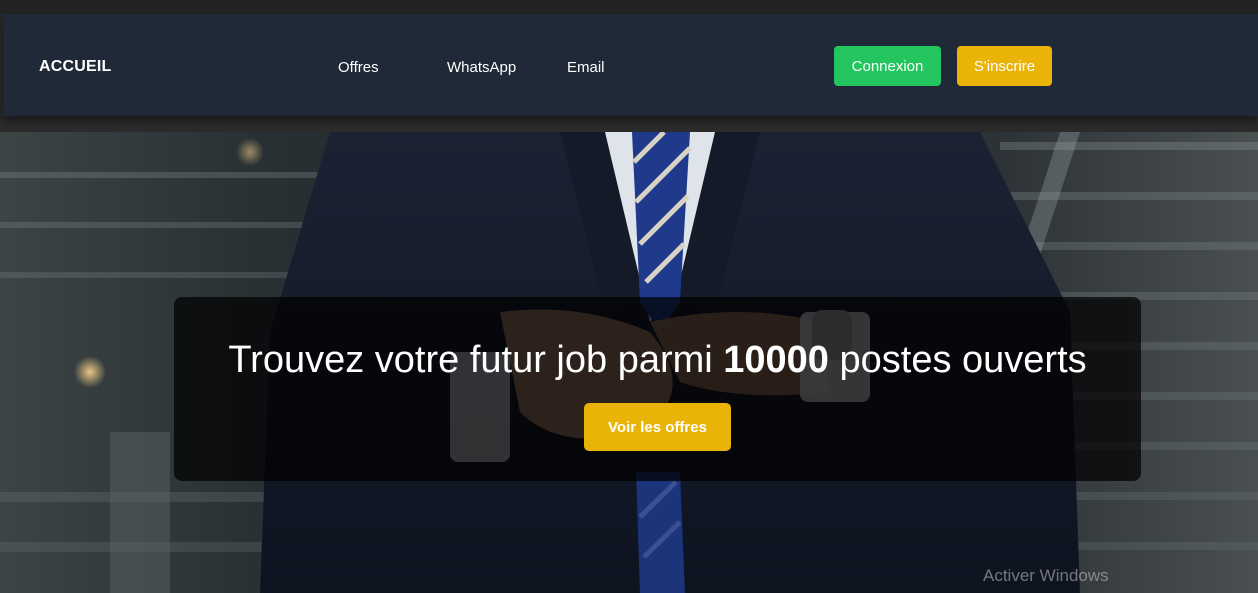 The width and height of the screenshot is (1258, 593). What do you see at coordinates (586, 67) in the screenshot?
I see `nav-link-email: Email` at bounding box center [586, 67].